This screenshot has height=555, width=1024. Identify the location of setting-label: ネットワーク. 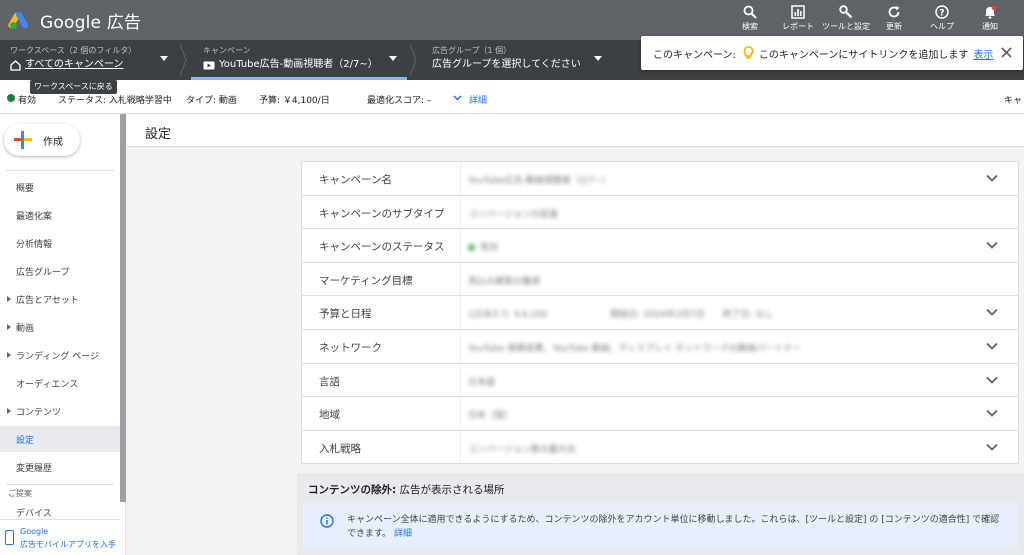
(350, 348).